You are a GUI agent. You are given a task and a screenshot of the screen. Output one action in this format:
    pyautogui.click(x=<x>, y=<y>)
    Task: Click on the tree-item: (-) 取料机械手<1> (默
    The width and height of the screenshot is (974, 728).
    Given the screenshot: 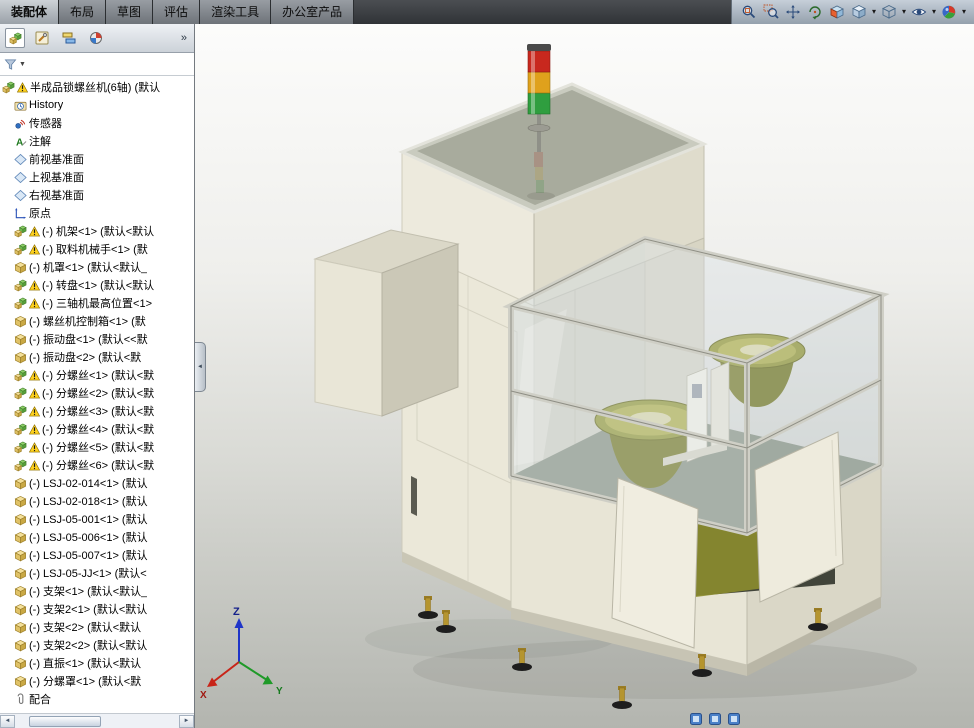 What is the action you would take?
    pyautogui.click(x=97, y=249)
    